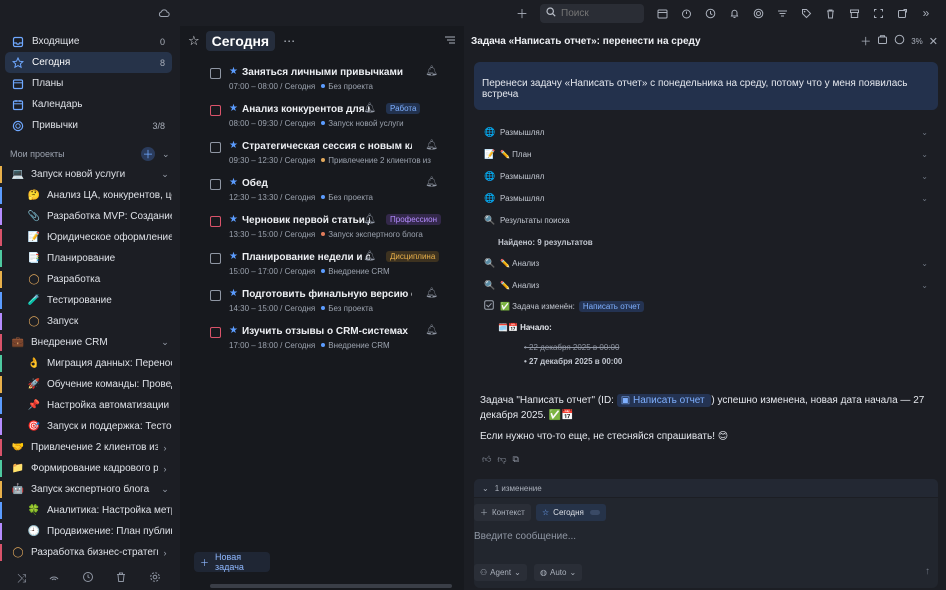 The height and width of the screenshot is (590, 946). Describe the element at coordinates (806, 13) in the screenshot. I see `tag-icon` at that location.